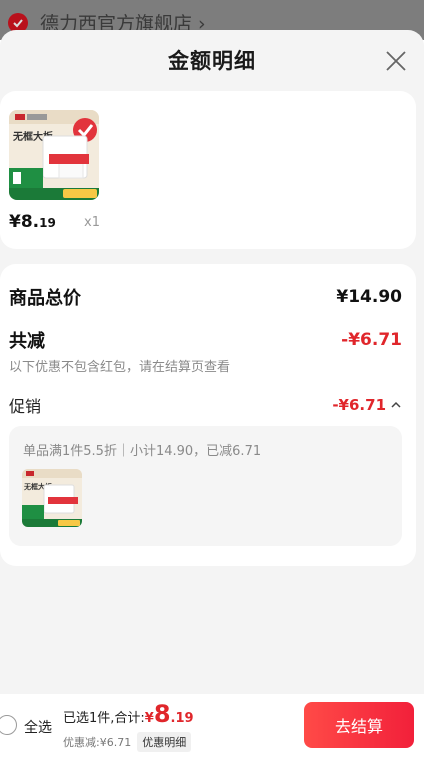 The width and height of the screenshot is (424, 757). I want to click on discount-label: 共减, so click(27, 341).